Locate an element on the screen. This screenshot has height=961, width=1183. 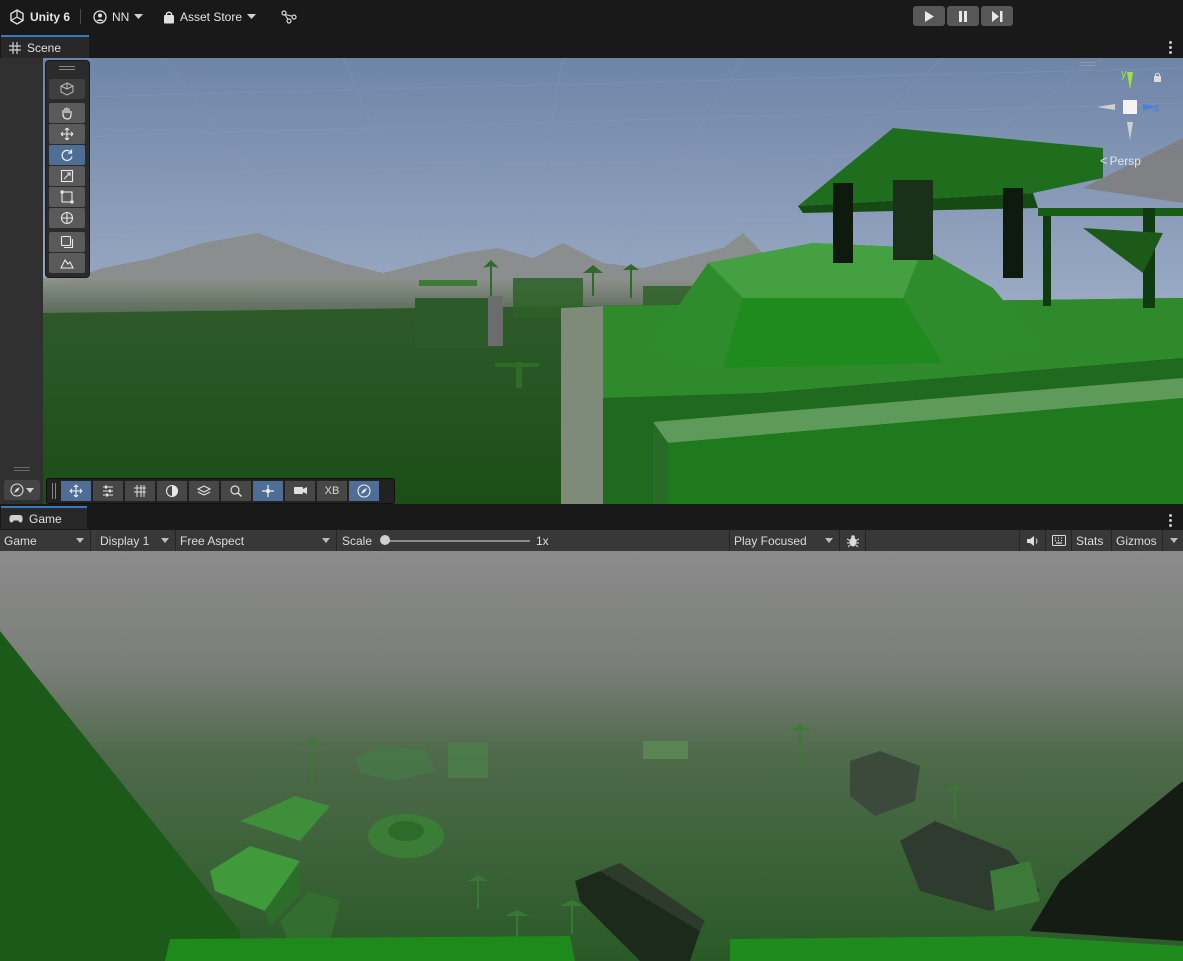
view-tool-button is located at coordinates (67, 89).